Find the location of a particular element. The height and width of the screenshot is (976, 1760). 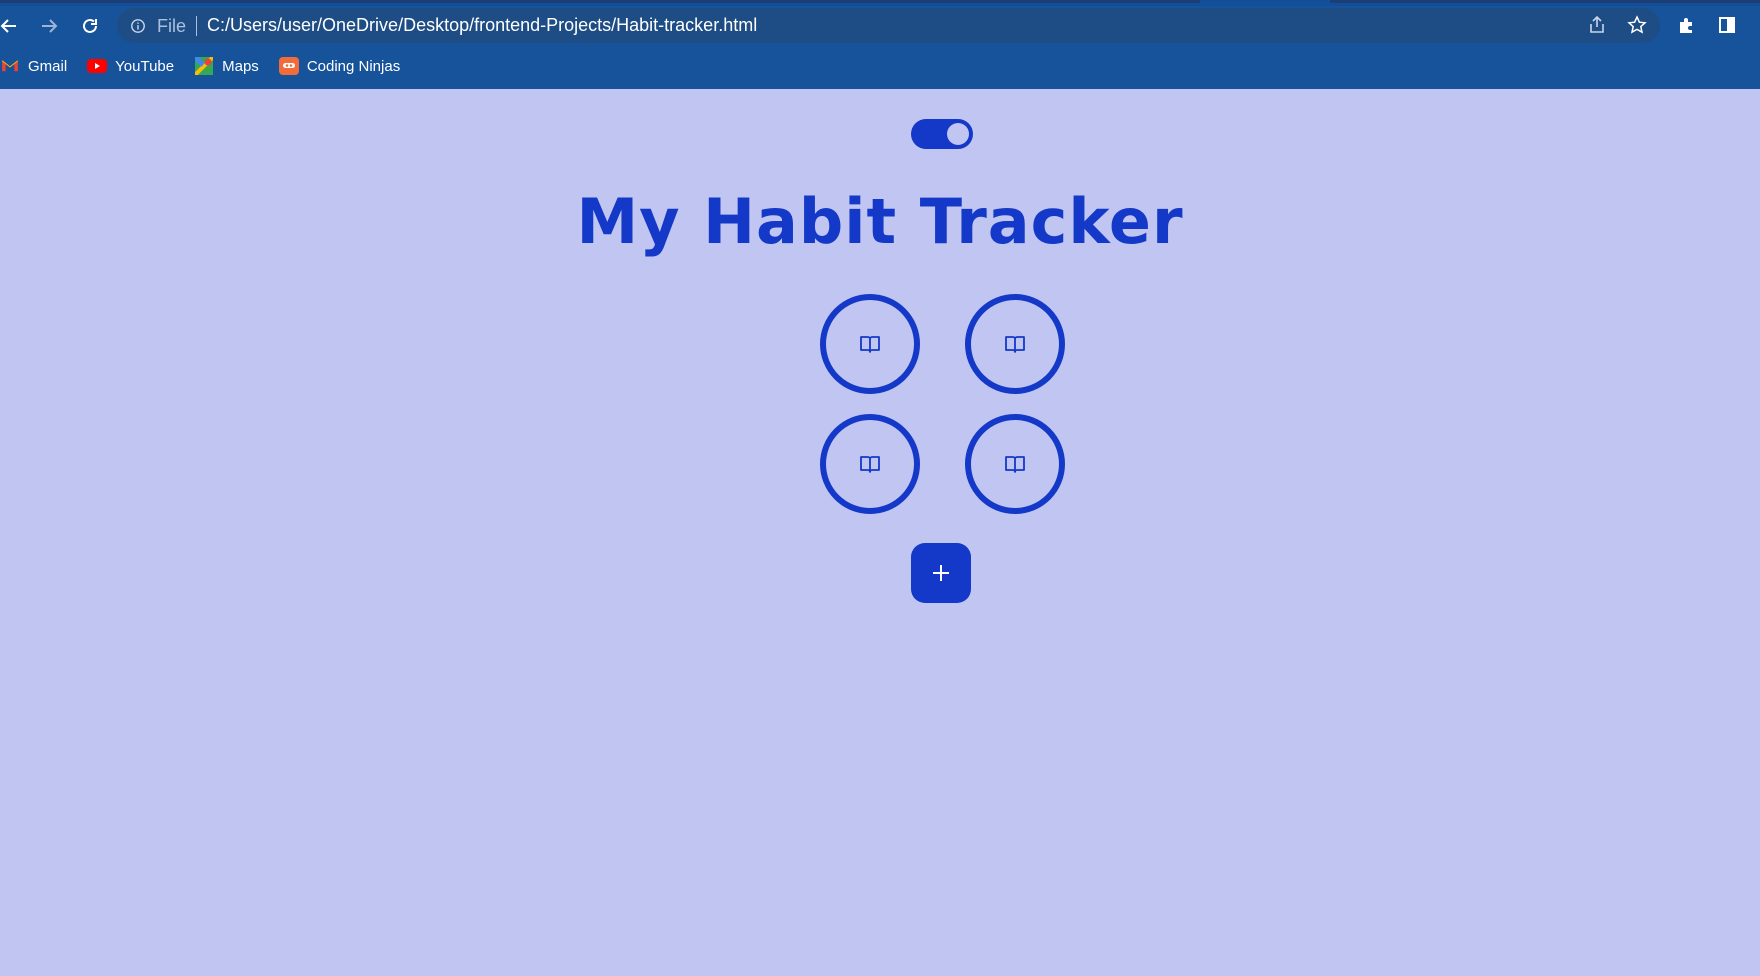

bookmark-label: Coding Ninjas is located at coordinates (353, 66).